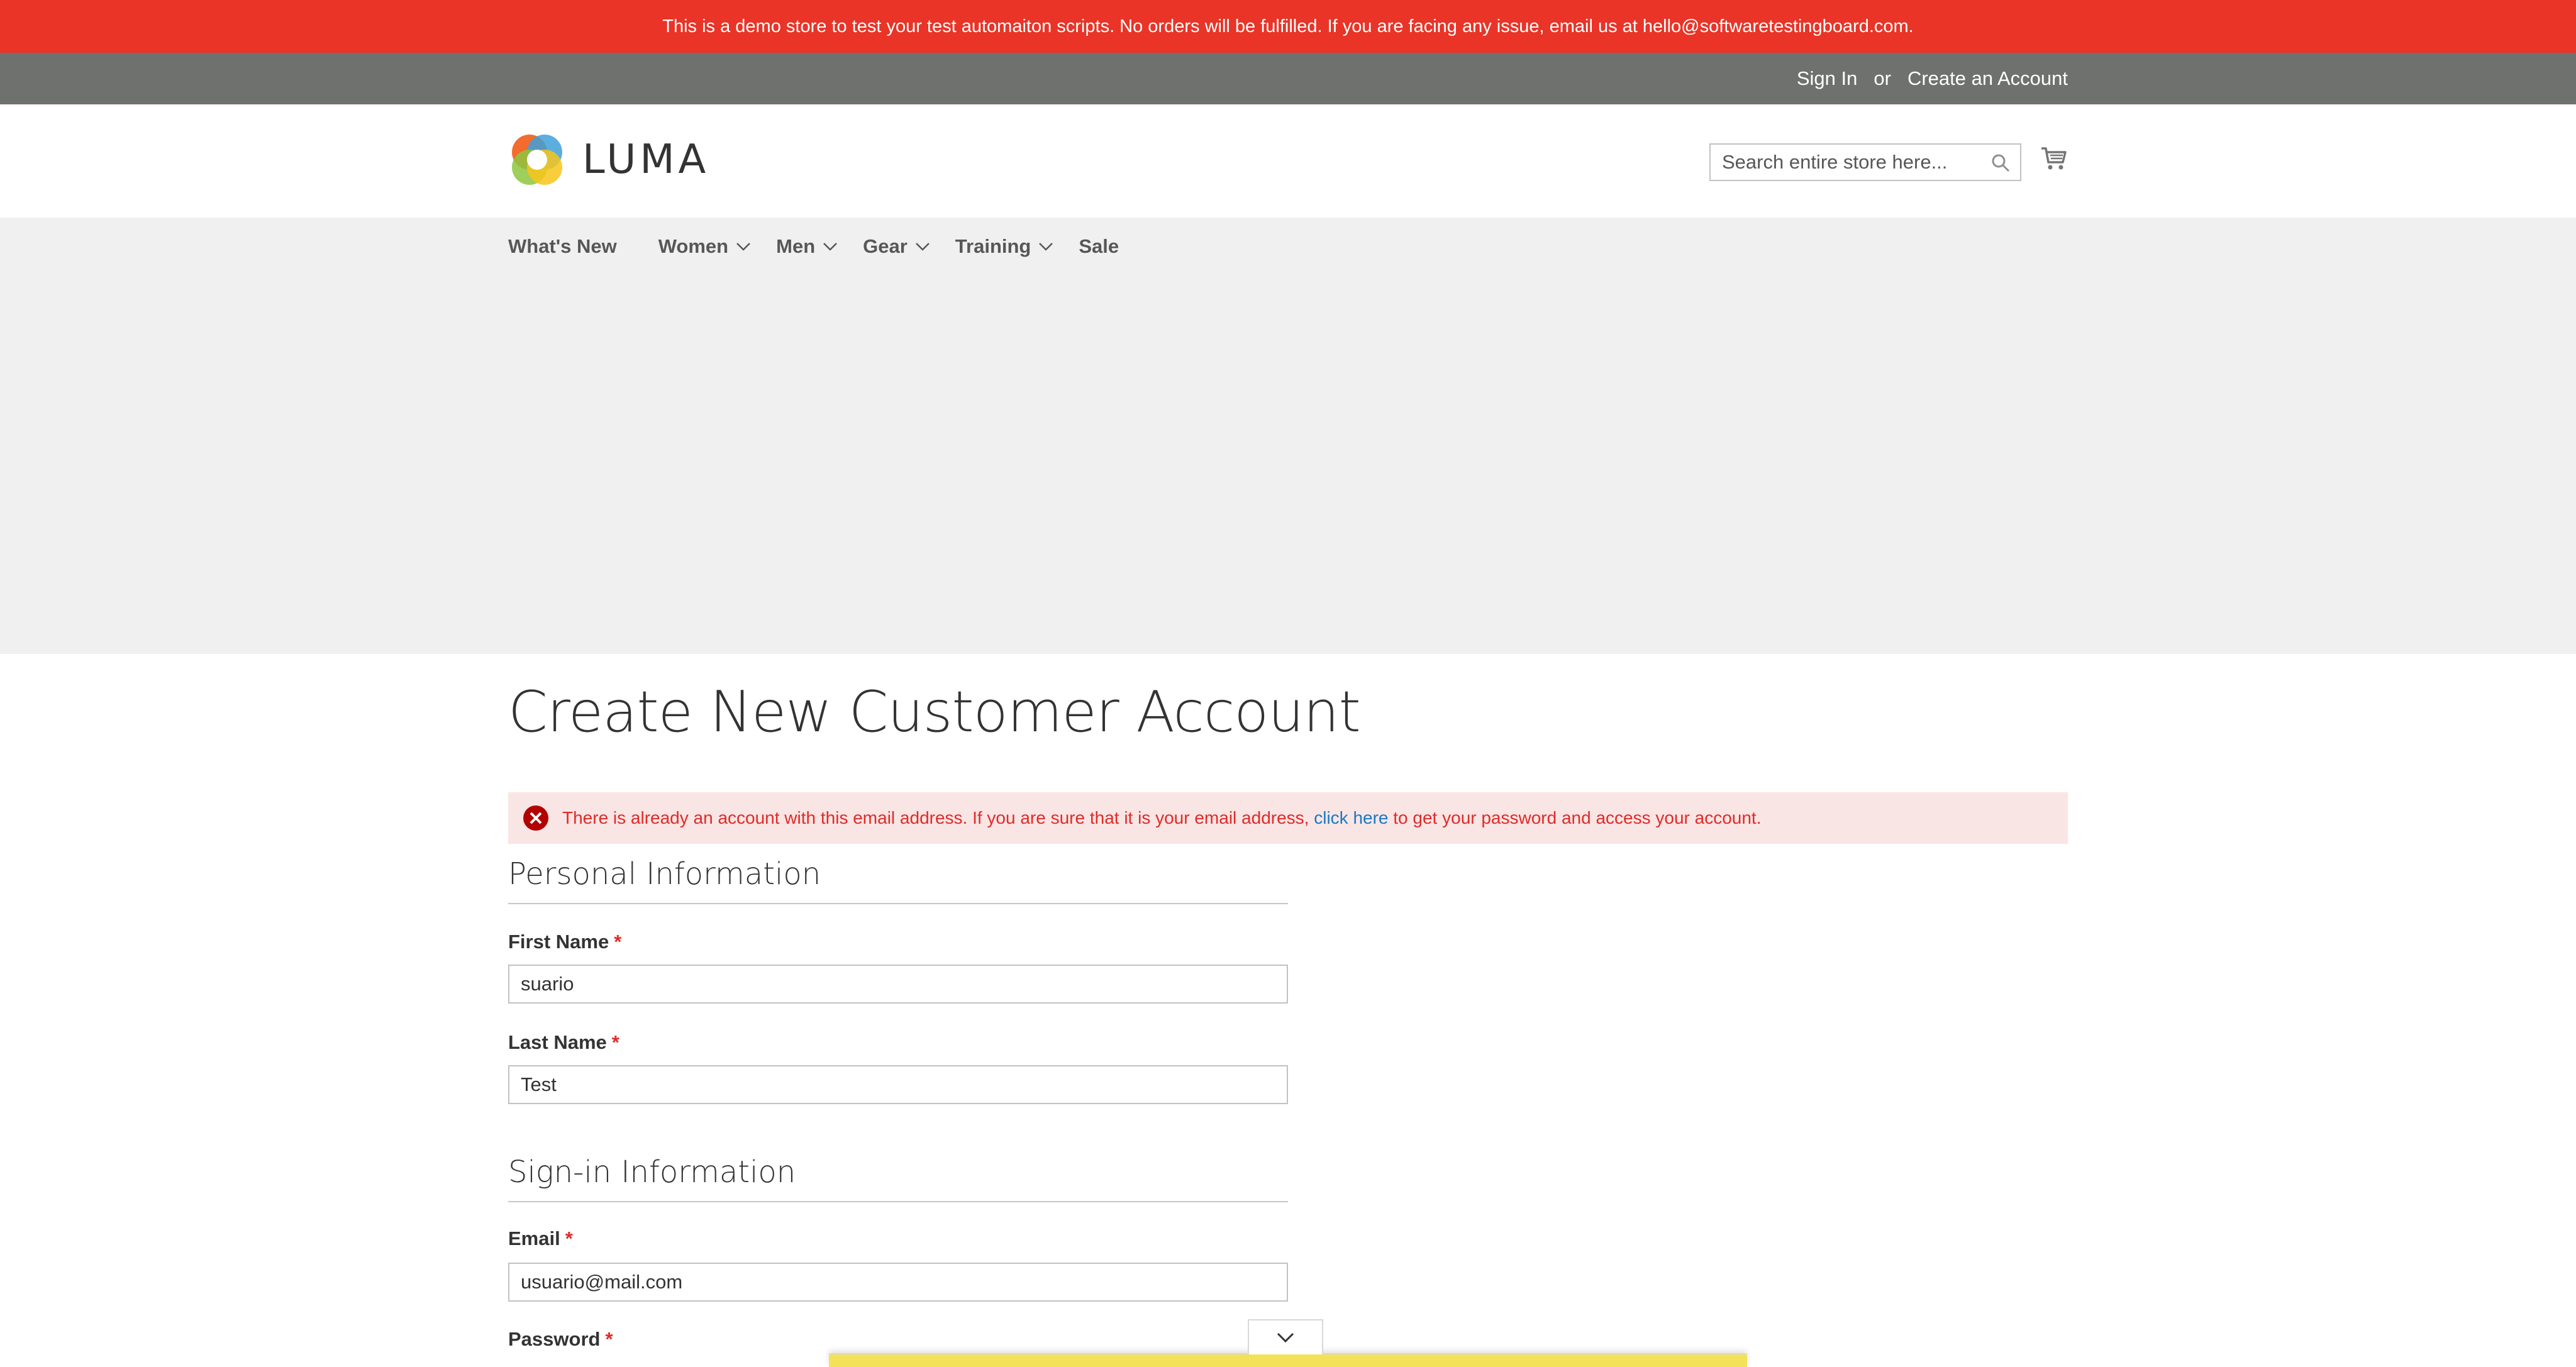  I want to click on nav-item-label: What's New, so click(562, 246).